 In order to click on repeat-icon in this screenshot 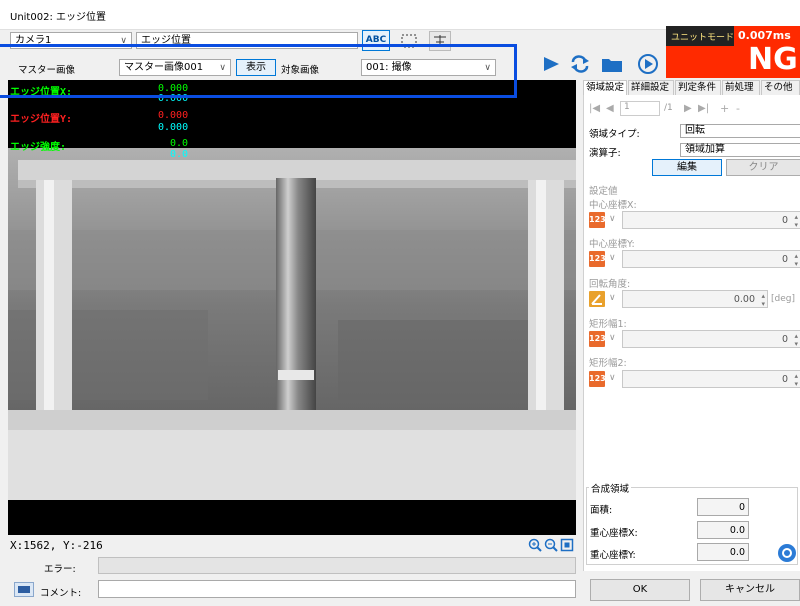, I will do `click(580, 64)`.